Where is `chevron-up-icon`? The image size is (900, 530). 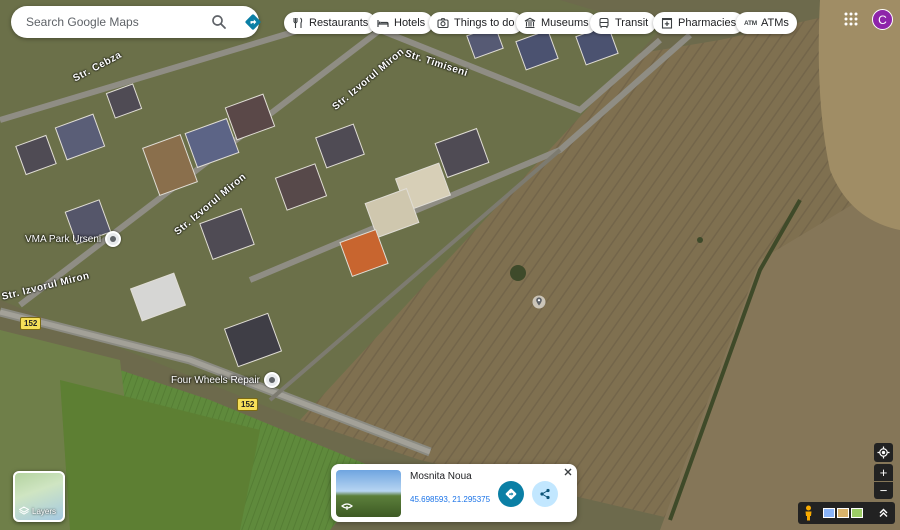
chevron-up-icon is located at coordinates (883, 512).